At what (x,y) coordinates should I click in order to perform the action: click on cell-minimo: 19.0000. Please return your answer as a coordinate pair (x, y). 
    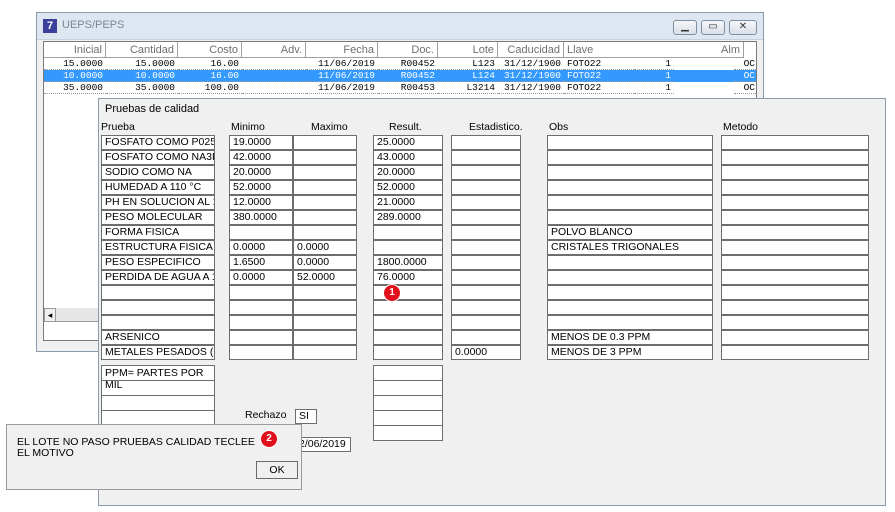
    Looking at the image, I should click on (261, 142).